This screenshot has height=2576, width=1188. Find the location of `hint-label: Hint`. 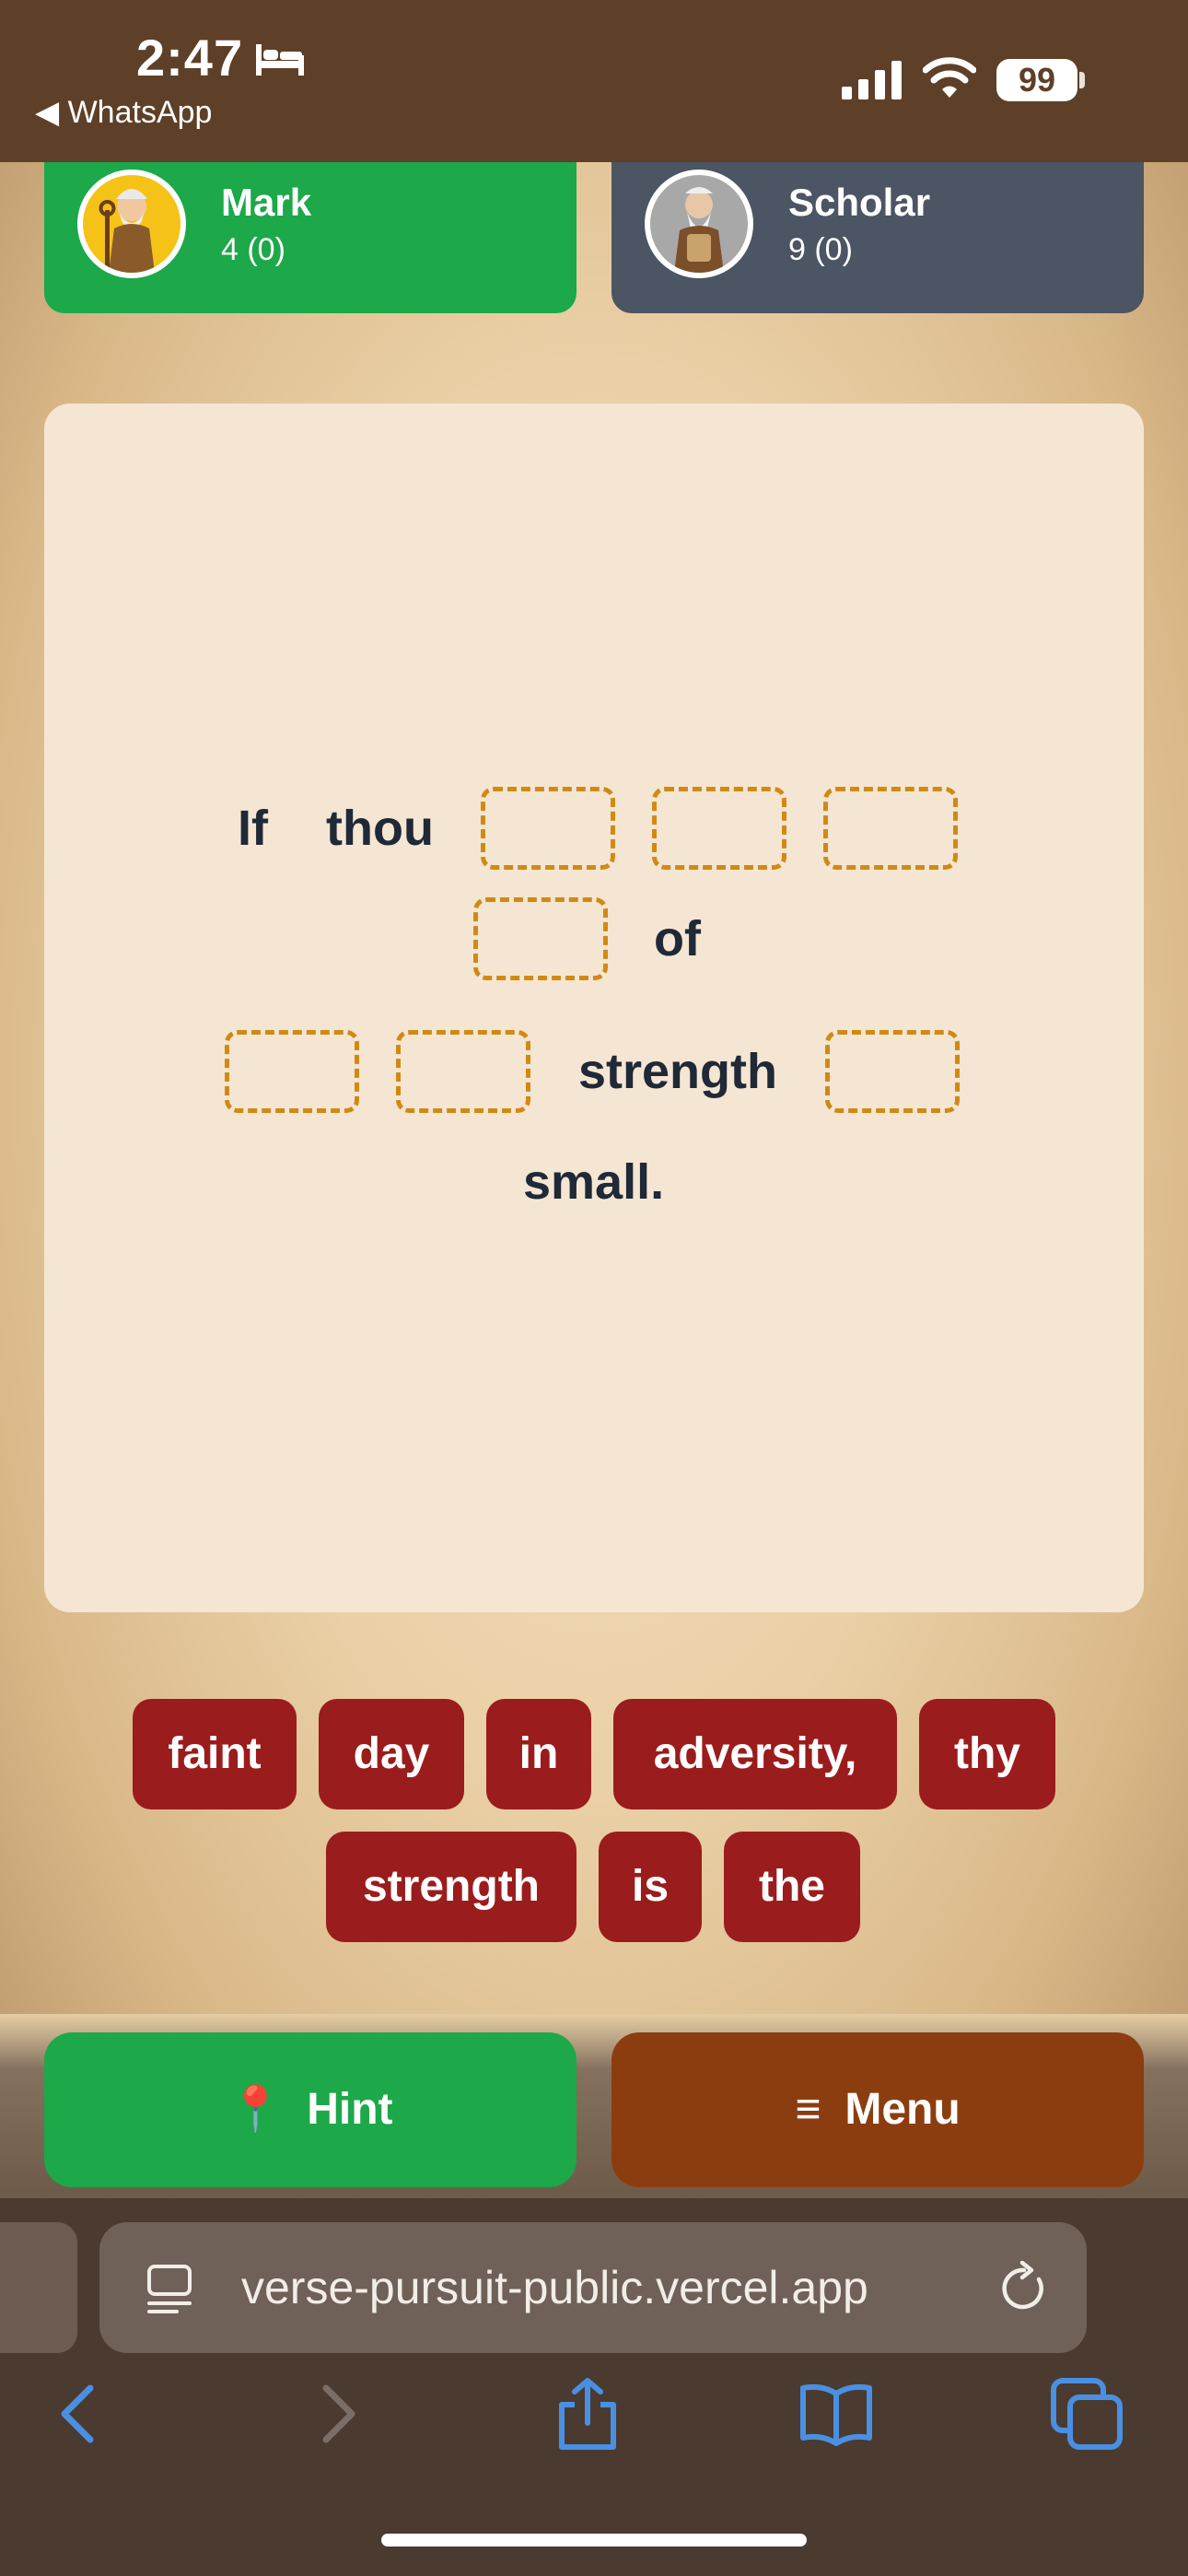

hint-label: Hint is located at coordinates (350, 2109).